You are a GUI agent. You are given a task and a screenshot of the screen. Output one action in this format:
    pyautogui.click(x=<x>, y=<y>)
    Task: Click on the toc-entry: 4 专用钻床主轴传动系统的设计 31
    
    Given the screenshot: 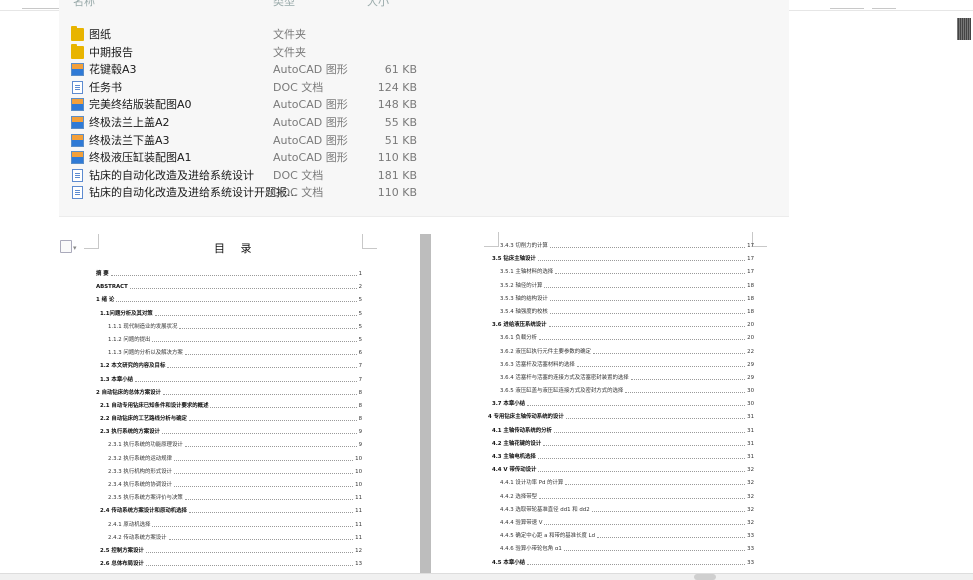 What is the action you would take?
    pyautogui.click(x=621, y=417)
    